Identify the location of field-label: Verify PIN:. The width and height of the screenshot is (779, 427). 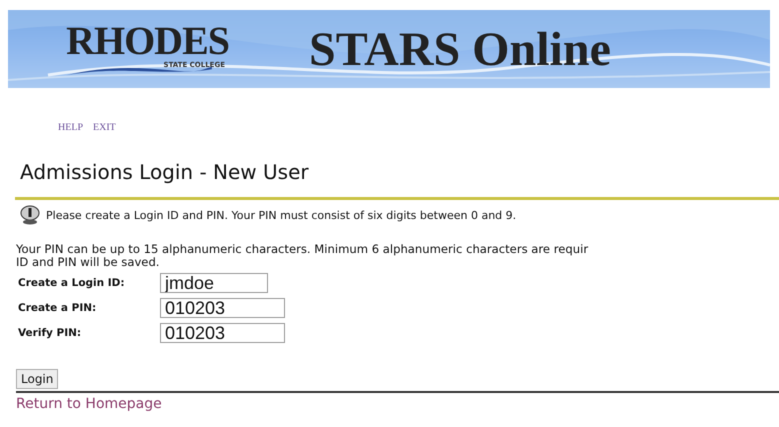
(50, 333).